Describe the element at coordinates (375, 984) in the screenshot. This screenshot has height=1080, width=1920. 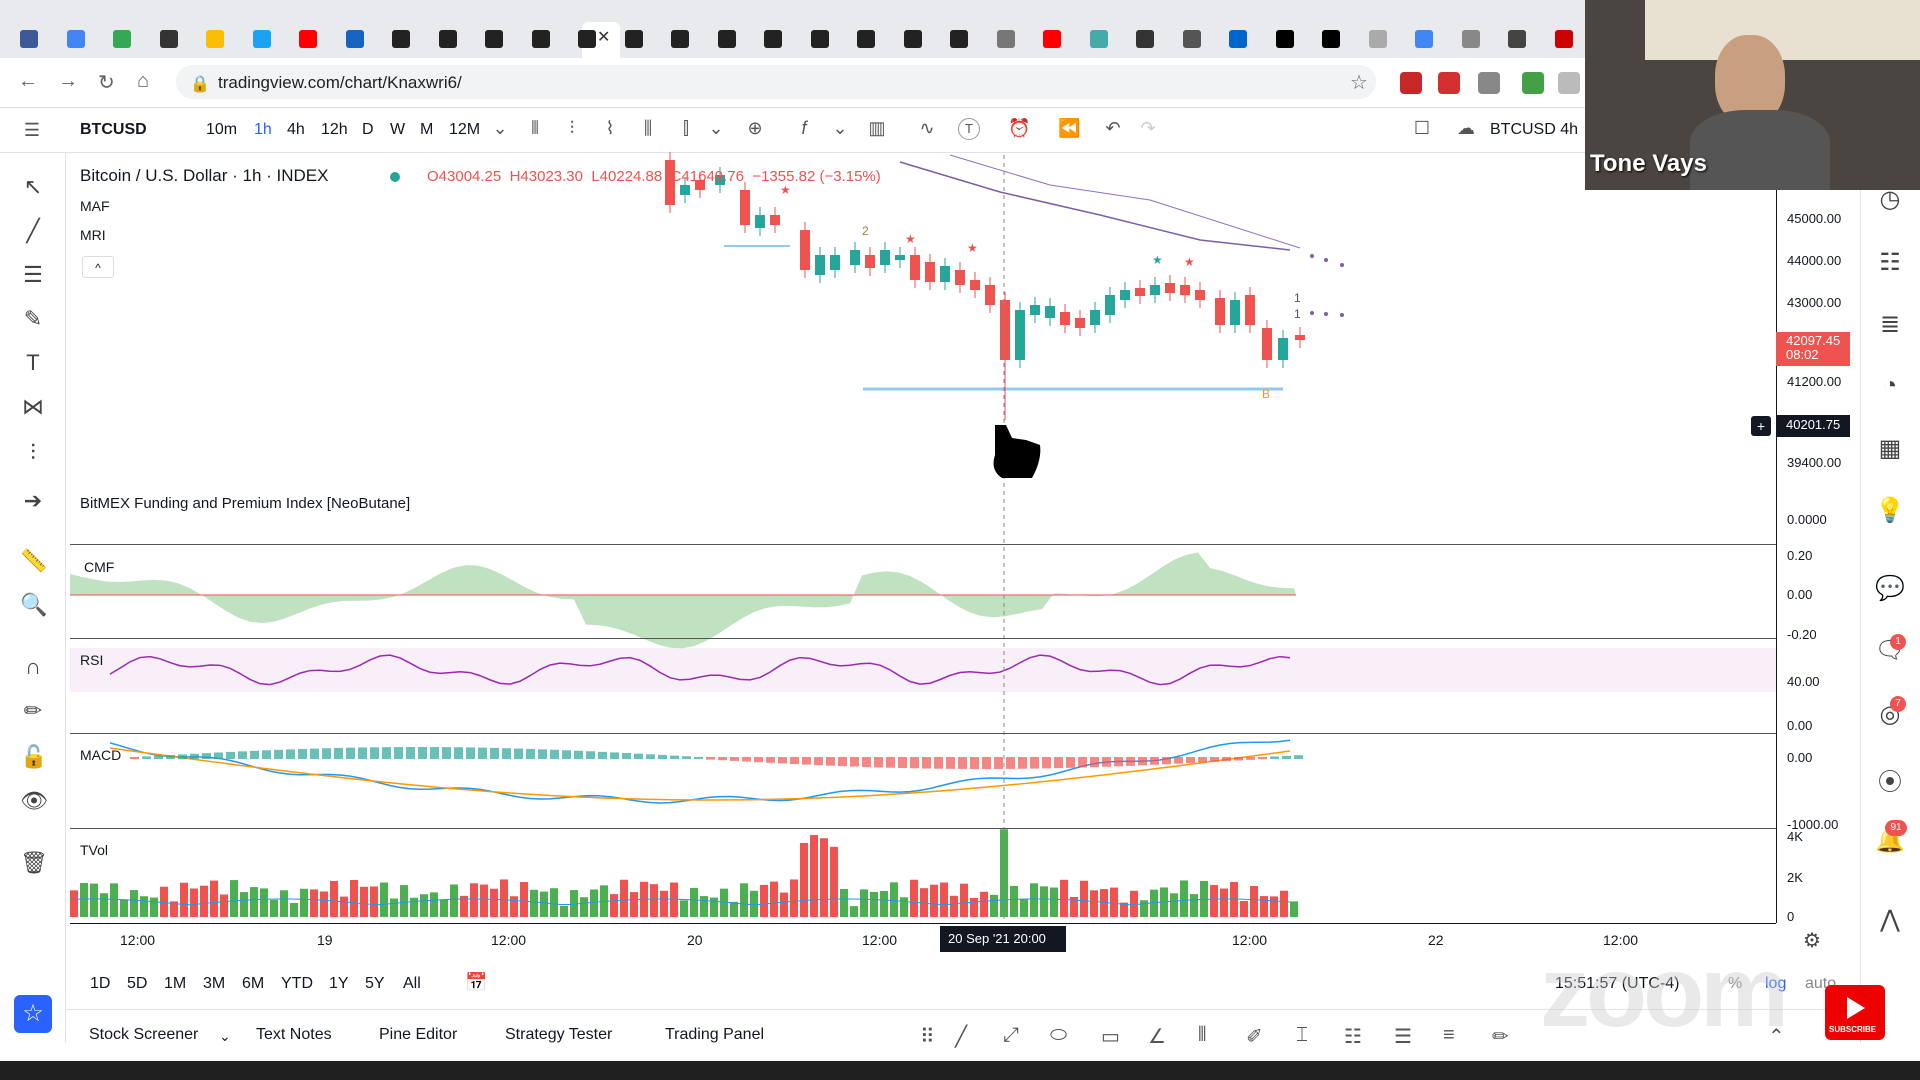
I see `range-5y: 5Y` at that location.